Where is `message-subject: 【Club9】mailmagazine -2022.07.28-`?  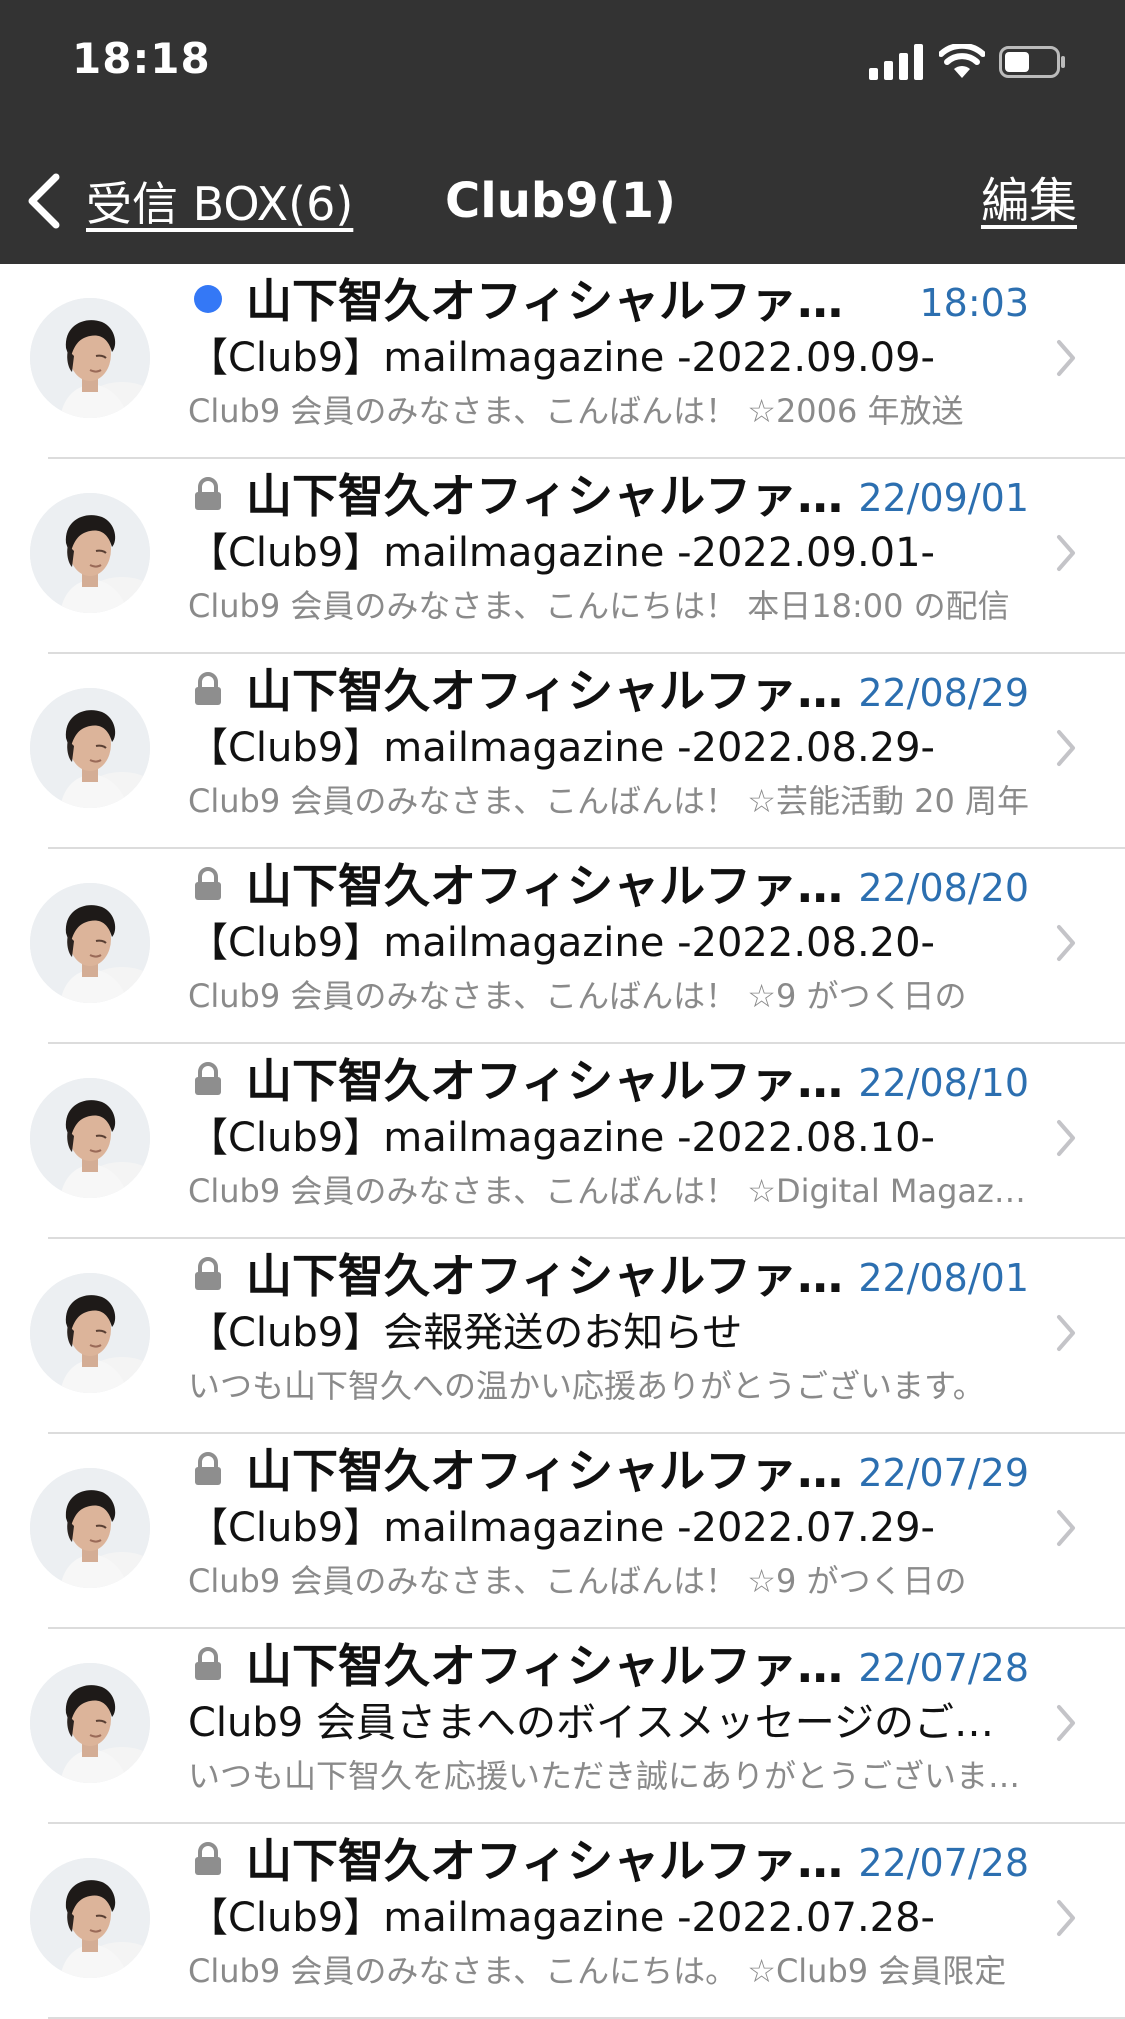
message-subject: 【Club9】mailmagazine -2022.07.28- is located at coordinates (561, 1918).